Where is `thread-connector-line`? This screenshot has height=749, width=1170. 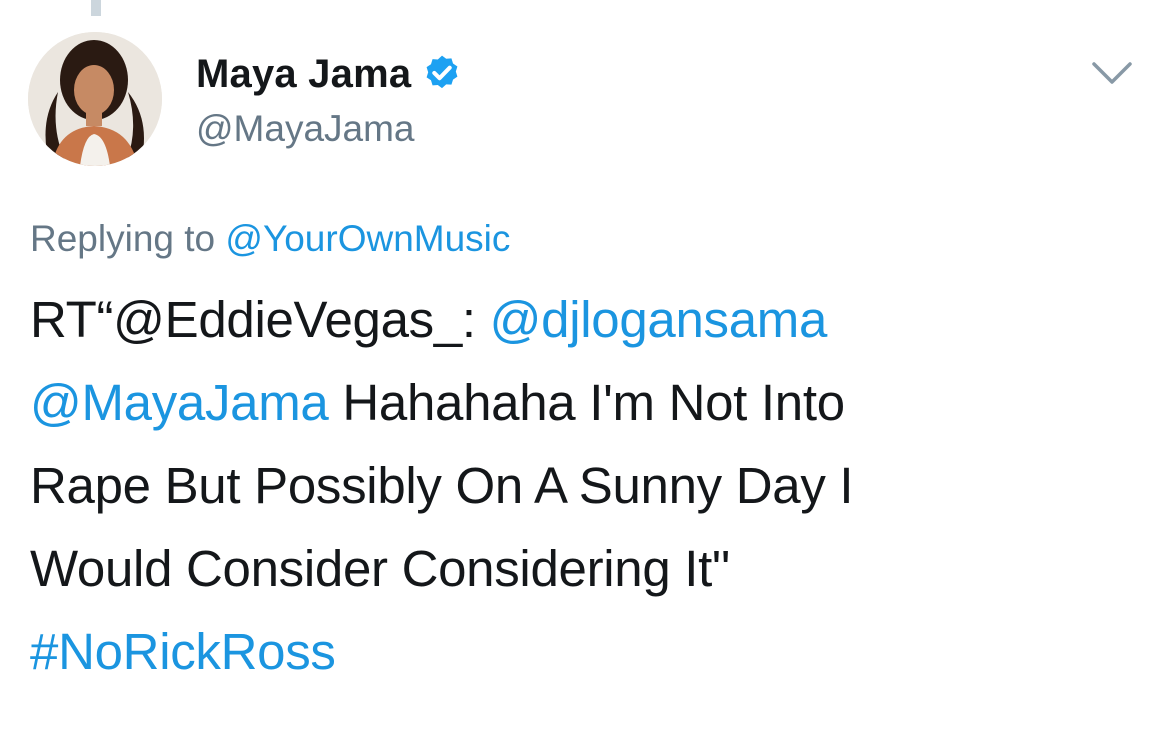 thread-connector-line is located at coordinates (96, 8).